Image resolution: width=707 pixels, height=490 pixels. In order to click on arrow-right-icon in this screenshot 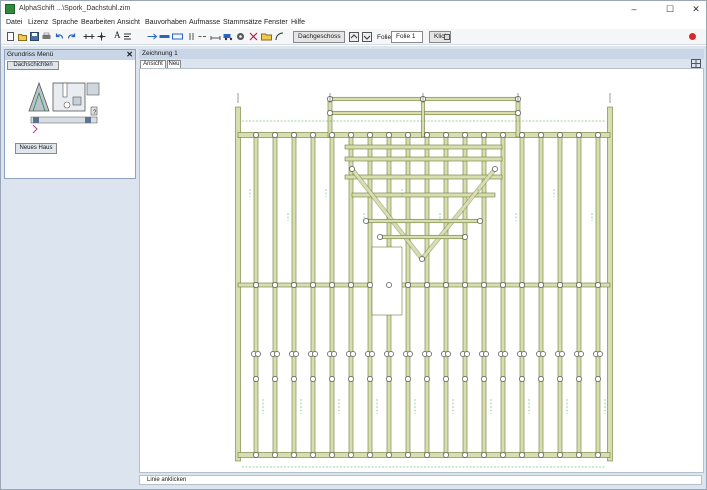, I will do `click(152, 36)`.